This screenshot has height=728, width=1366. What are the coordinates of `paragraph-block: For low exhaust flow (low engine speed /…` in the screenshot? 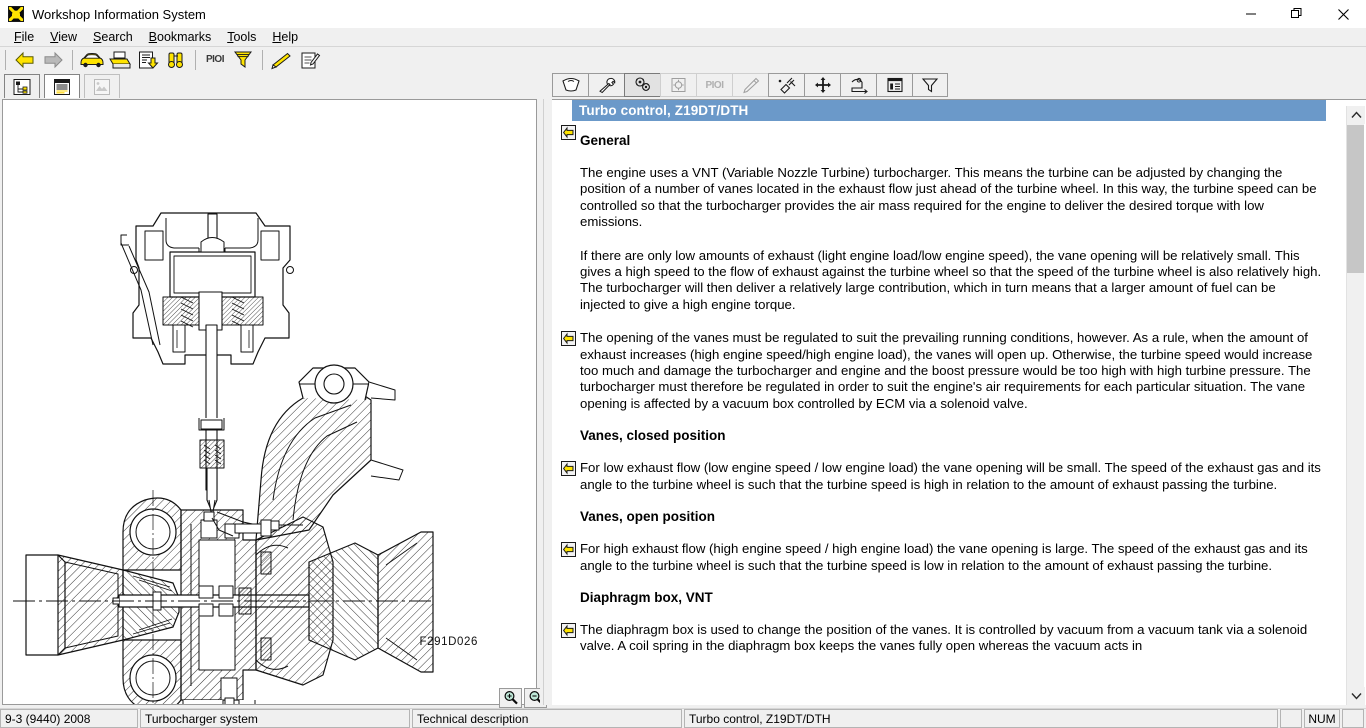 It's located at (945, 476).